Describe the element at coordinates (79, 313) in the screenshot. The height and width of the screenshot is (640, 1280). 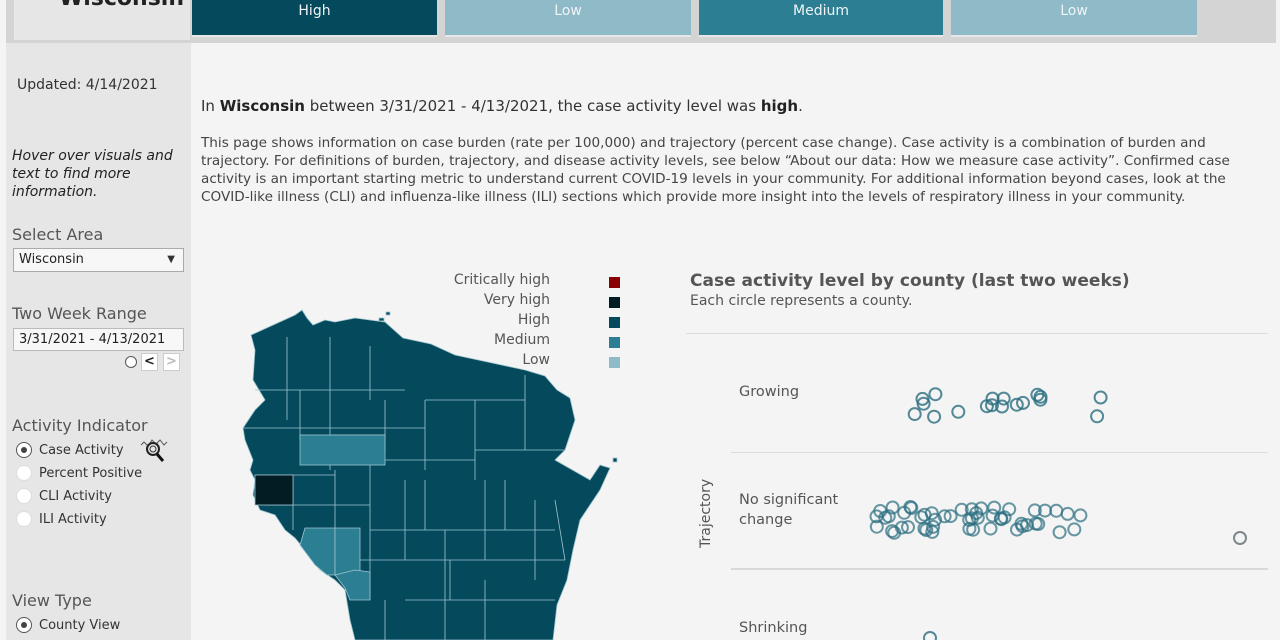
I see `two-week-range-label: Two Week Range` at that location.